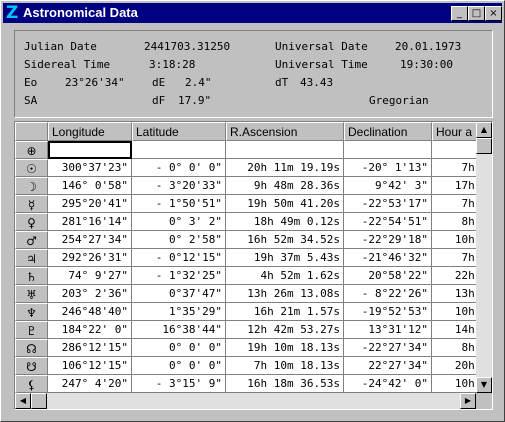  What do you see at coordinates (12, 13) in the screenshot?
I see `app-logo-icon: Z` at bounding box center [12, 13].